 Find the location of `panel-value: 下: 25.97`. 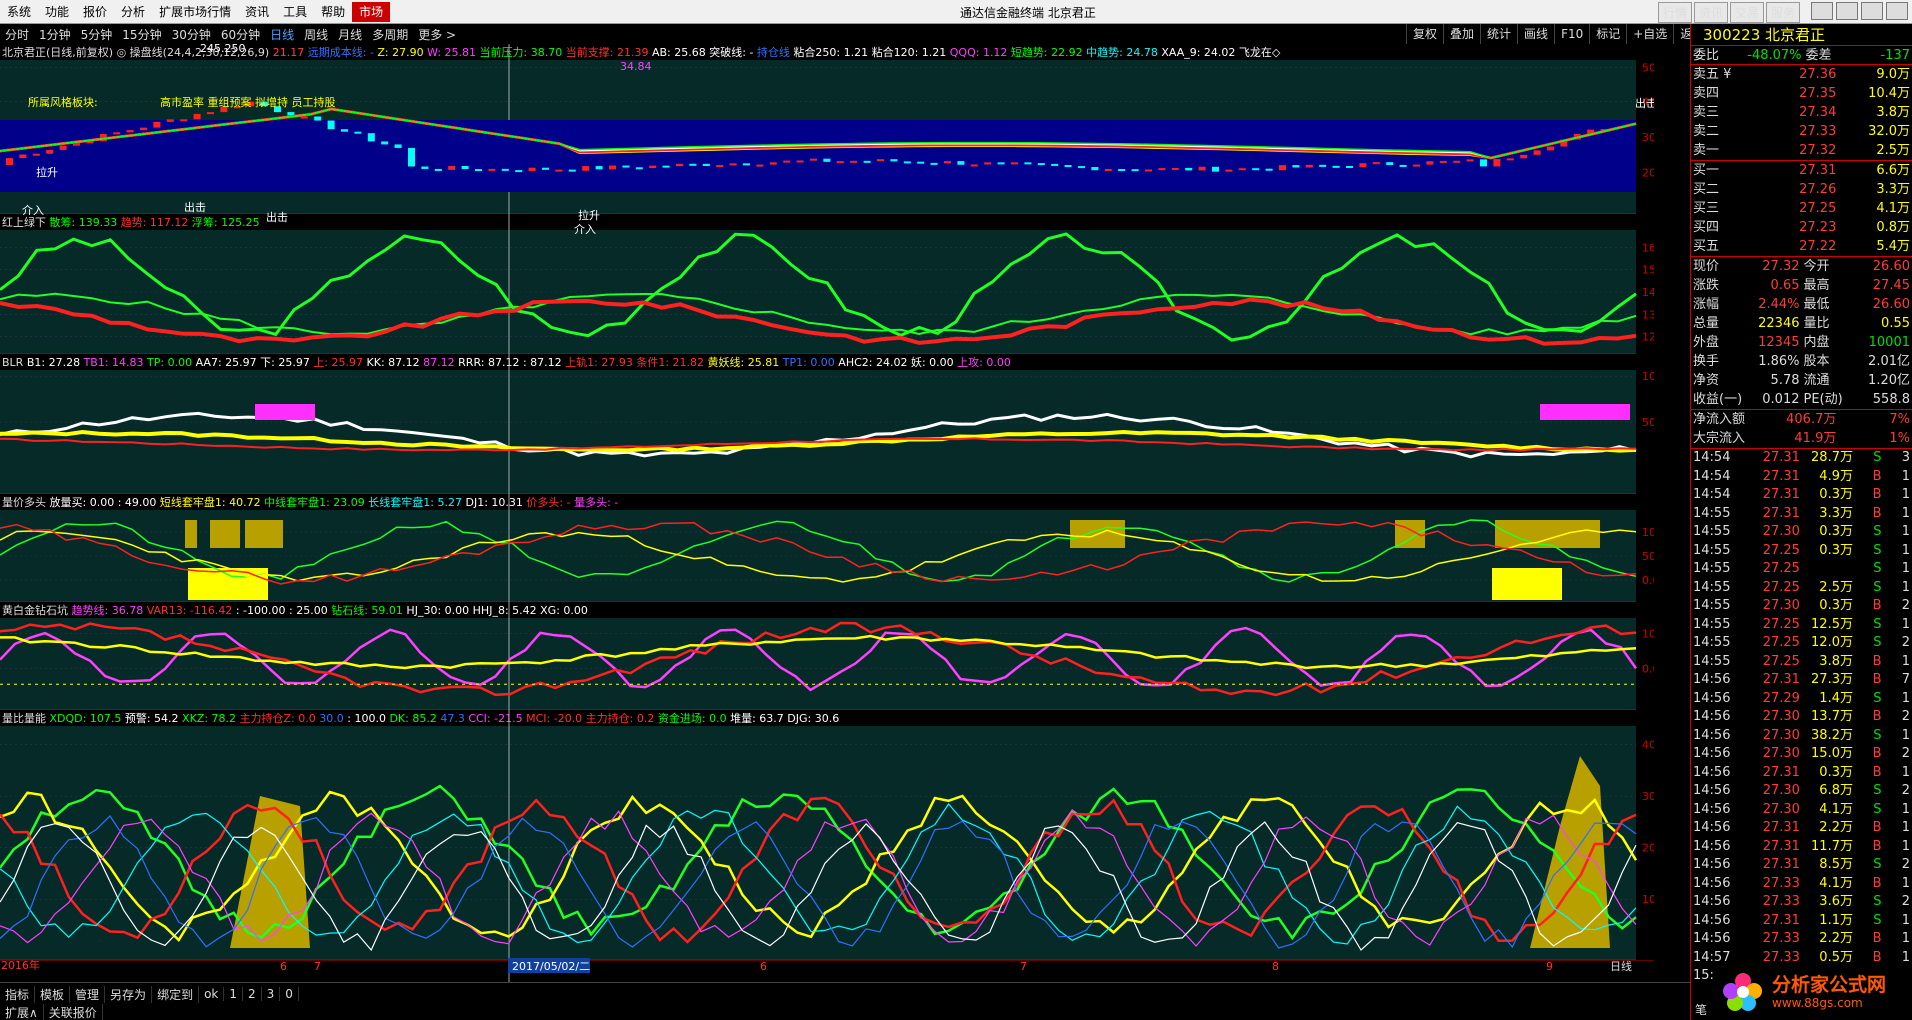

panel-value: 下: 25.97 is located at coordinates (283, 362).